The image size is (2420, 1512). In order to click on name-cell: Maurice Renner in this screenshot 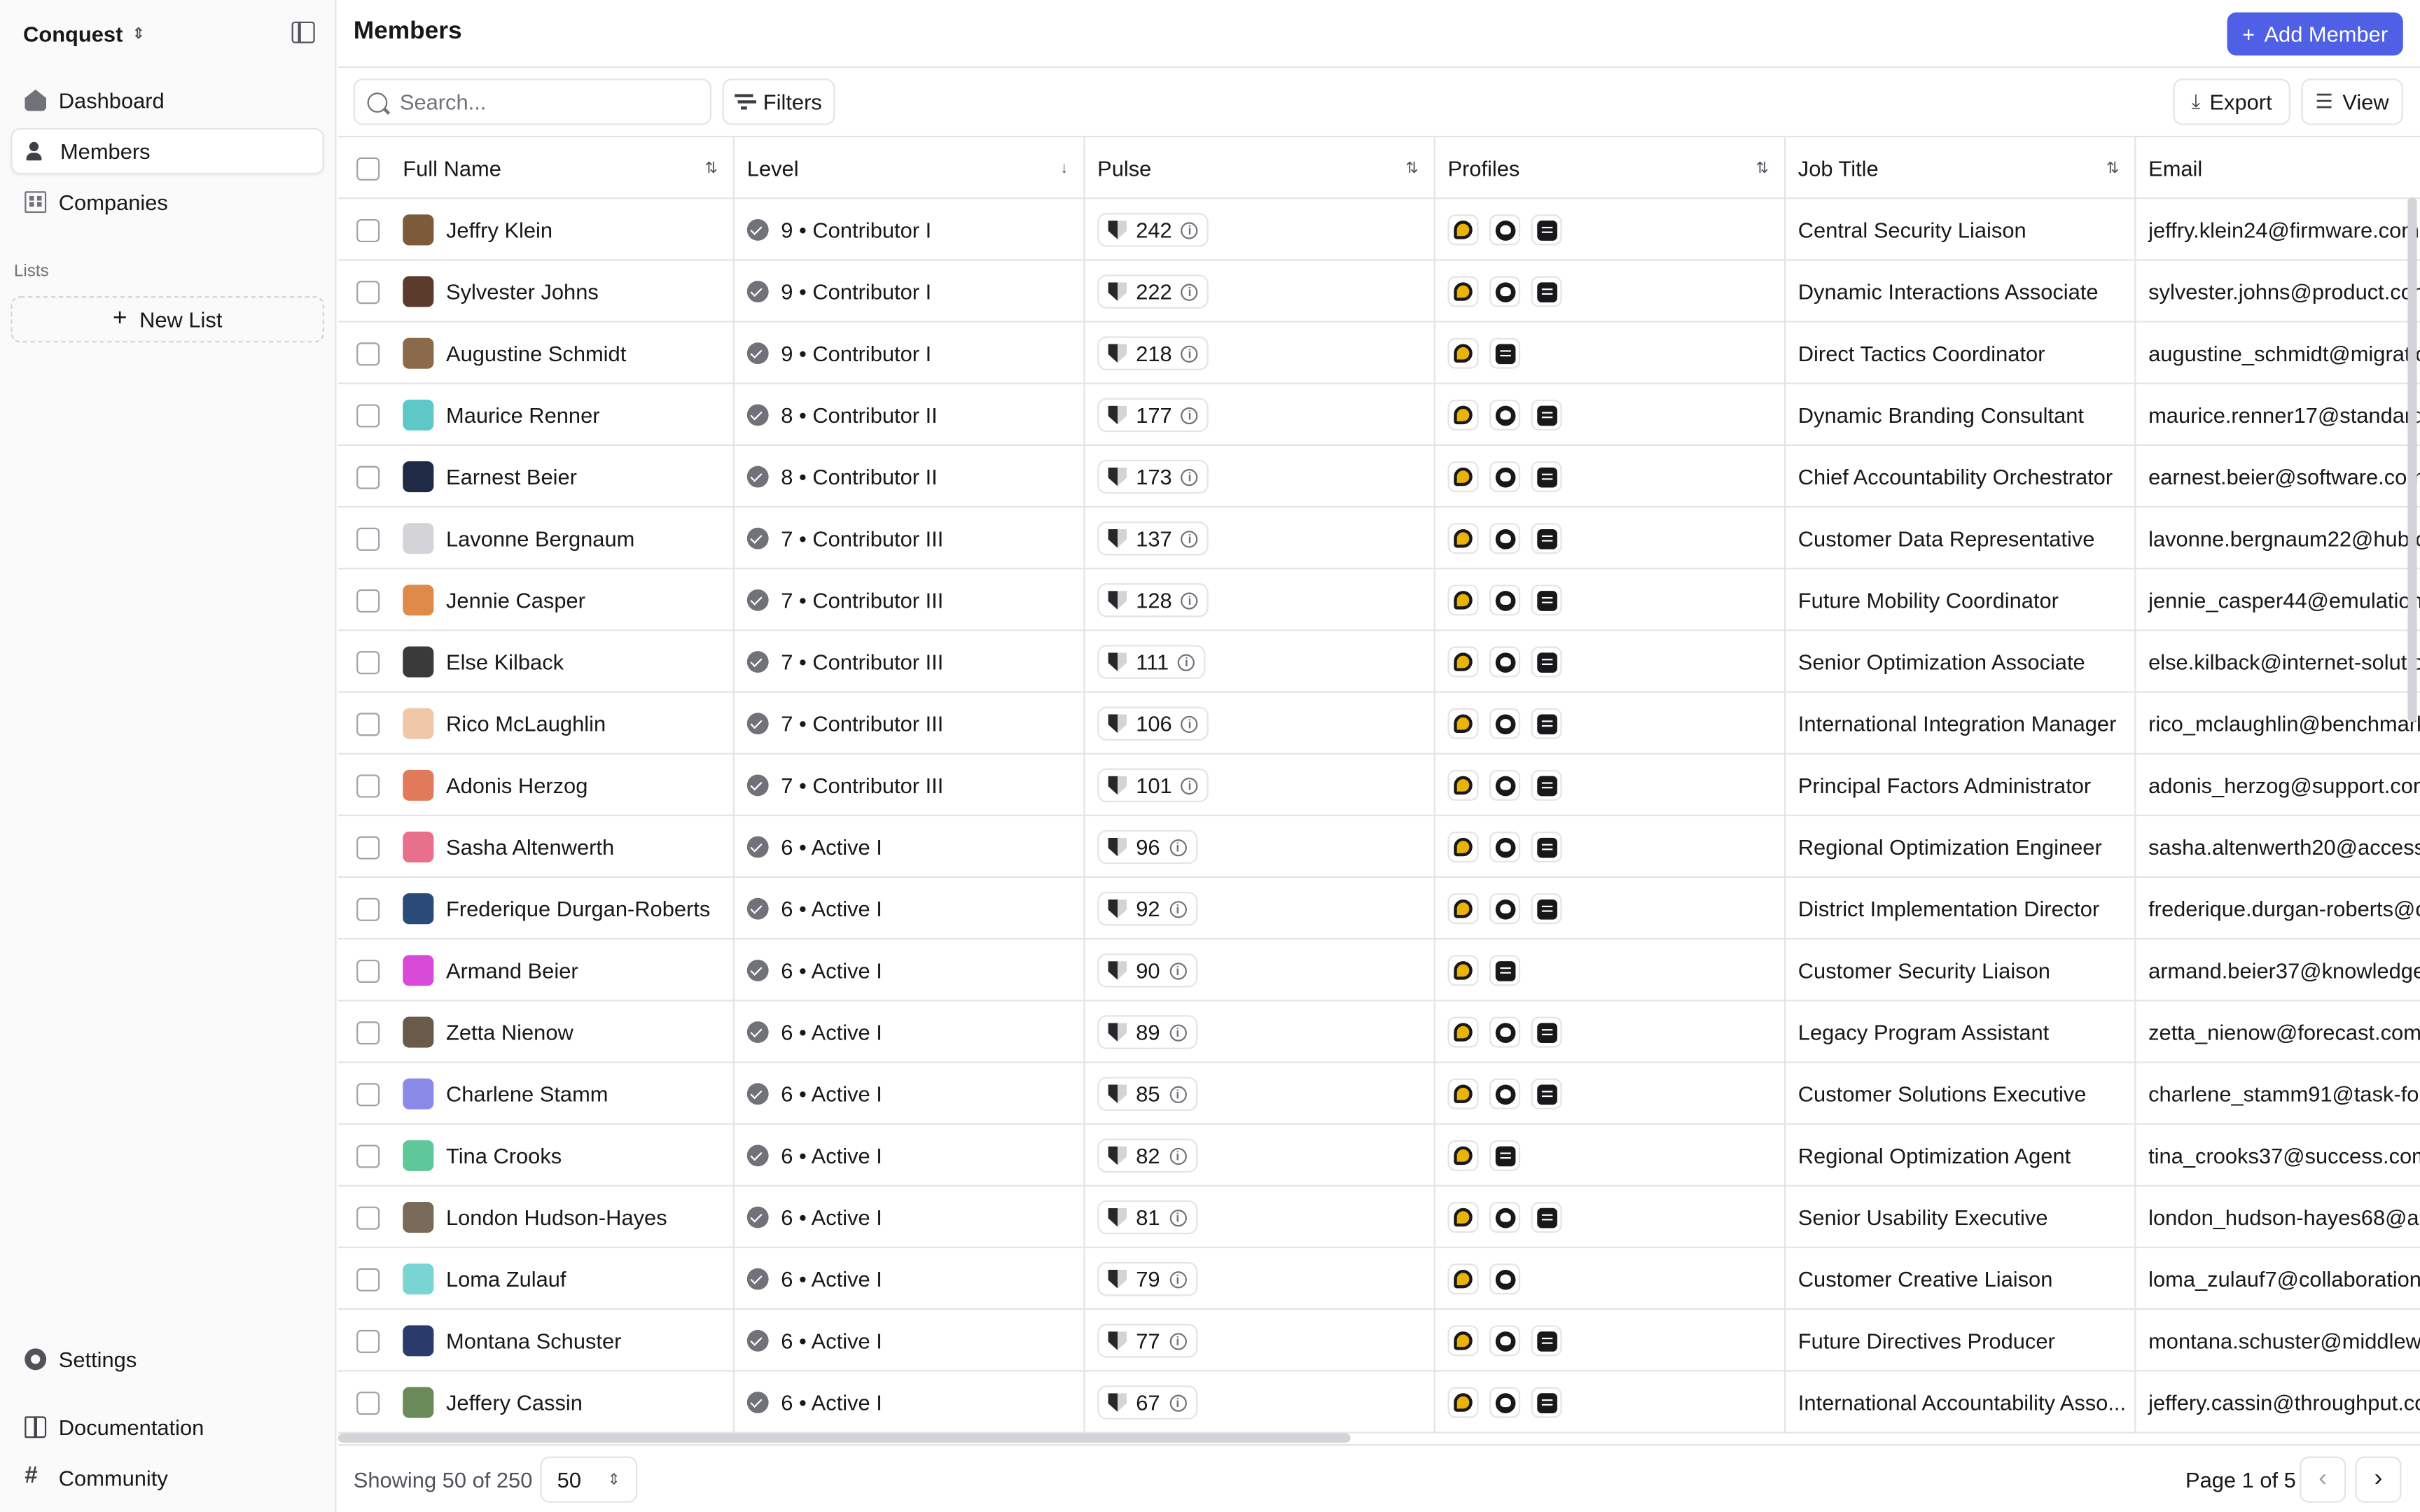, I will do `click(565, 415)`.